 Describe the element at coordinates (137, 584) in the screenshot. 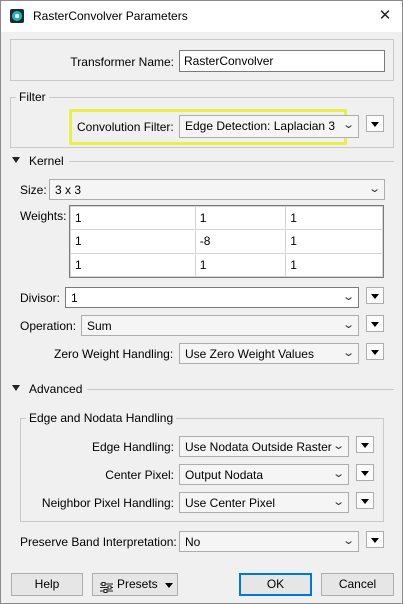

I see `presets-label: Presets` at that location.